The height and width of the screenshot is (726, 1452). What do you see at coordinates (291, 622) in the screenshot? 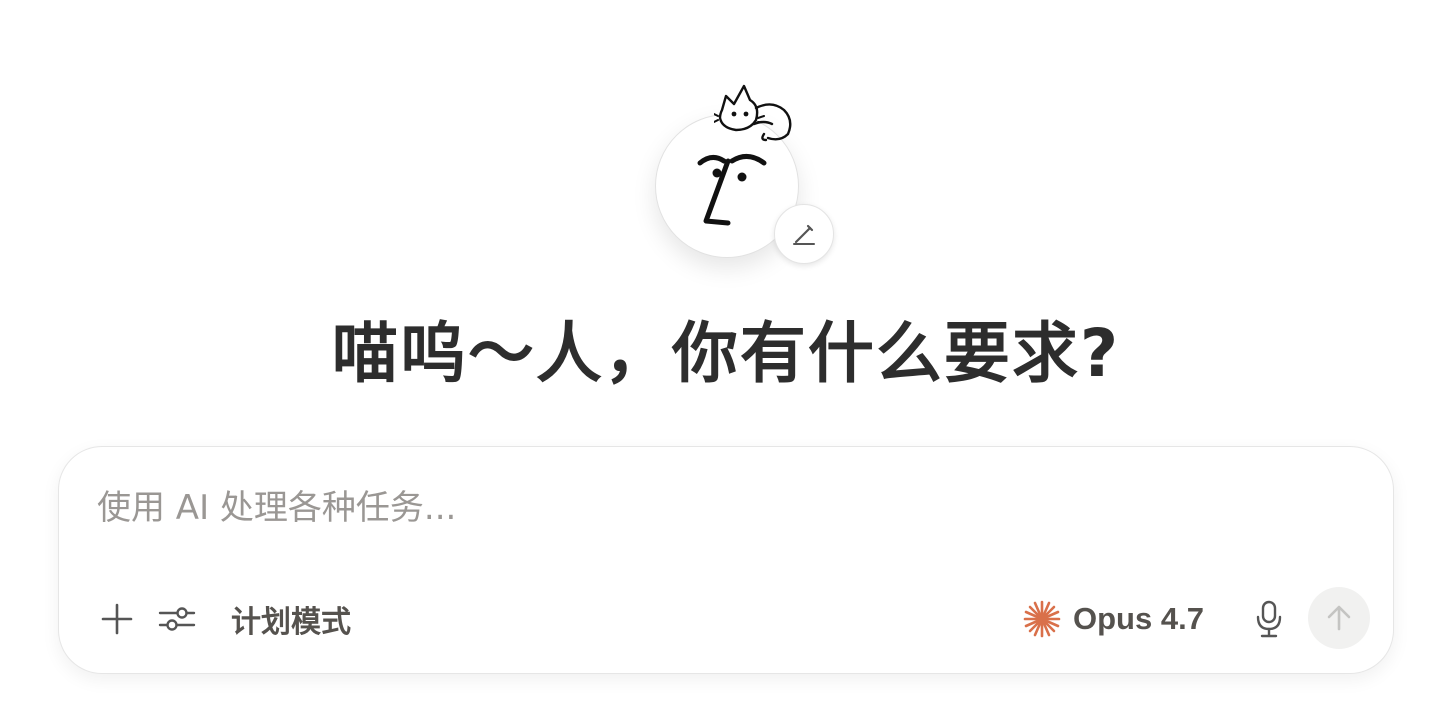
I see `plan-mode-label: 计划模式` at bounding box center [291, 622].